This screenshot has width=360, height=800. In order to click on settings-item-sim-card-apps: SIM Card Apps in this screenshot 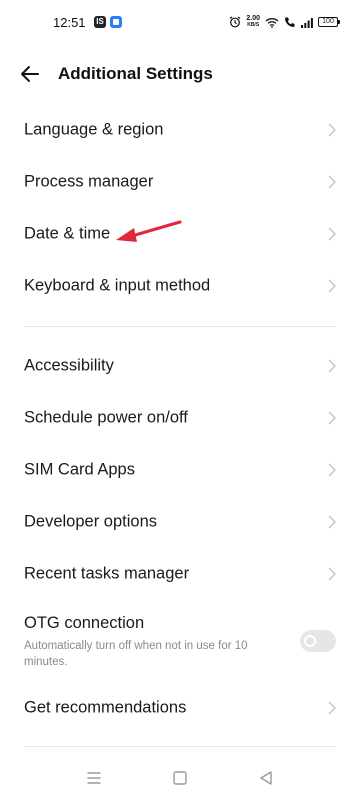, I will do `click(180, 470)`.